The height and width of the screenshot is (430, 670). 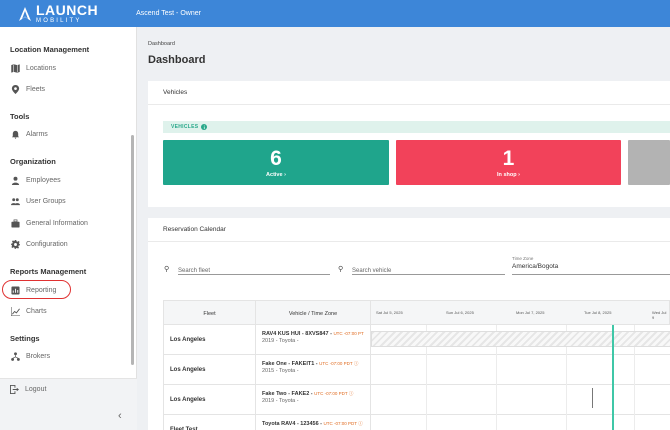 I want to click on search-fleet-placeholder: Search fleet, so click(x=194, y=271).